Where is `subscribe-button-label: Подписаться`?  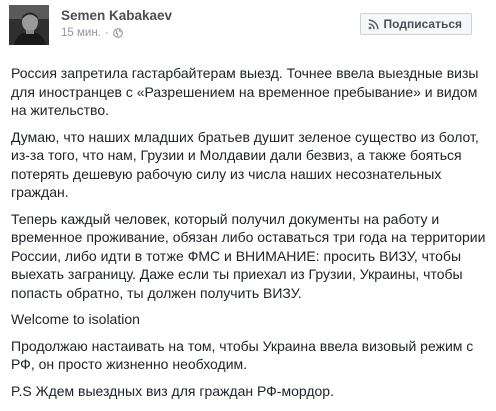 subscribe-button-label: Подписаться is located at coordinates (422, 24).